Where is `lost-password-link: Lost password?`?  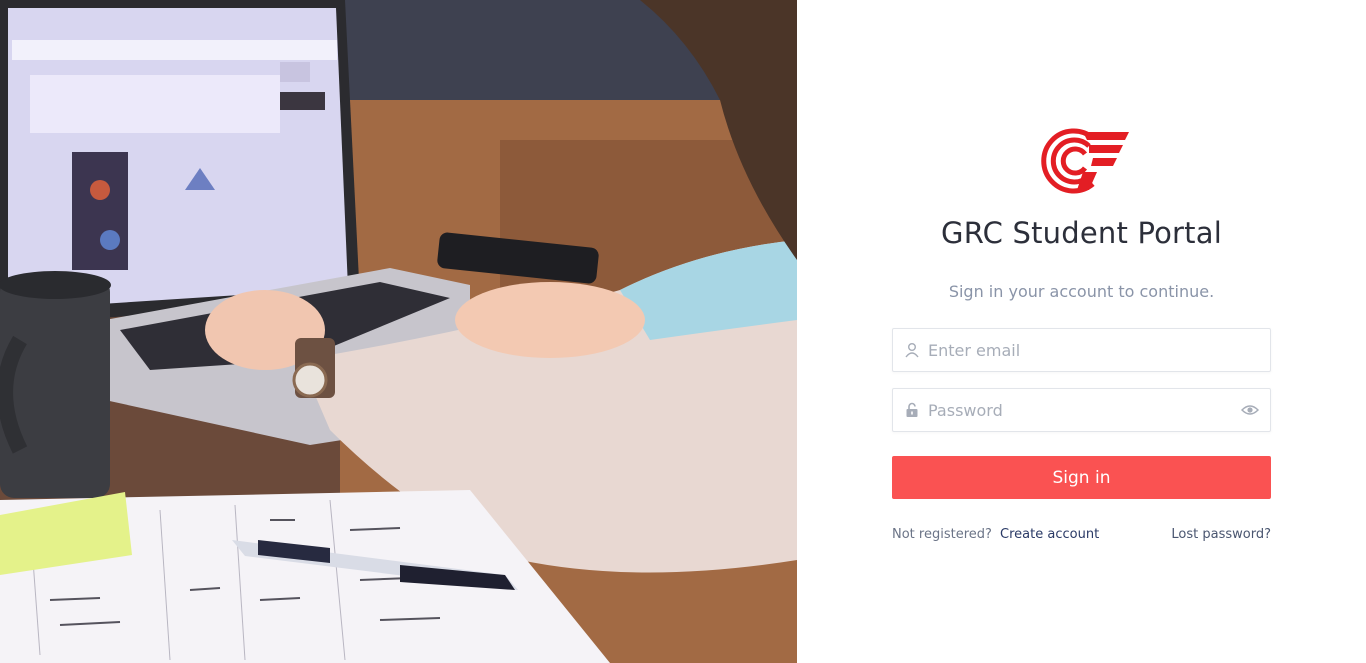
lost-password-link: Lost password? is located at coordinates (1221, 534).